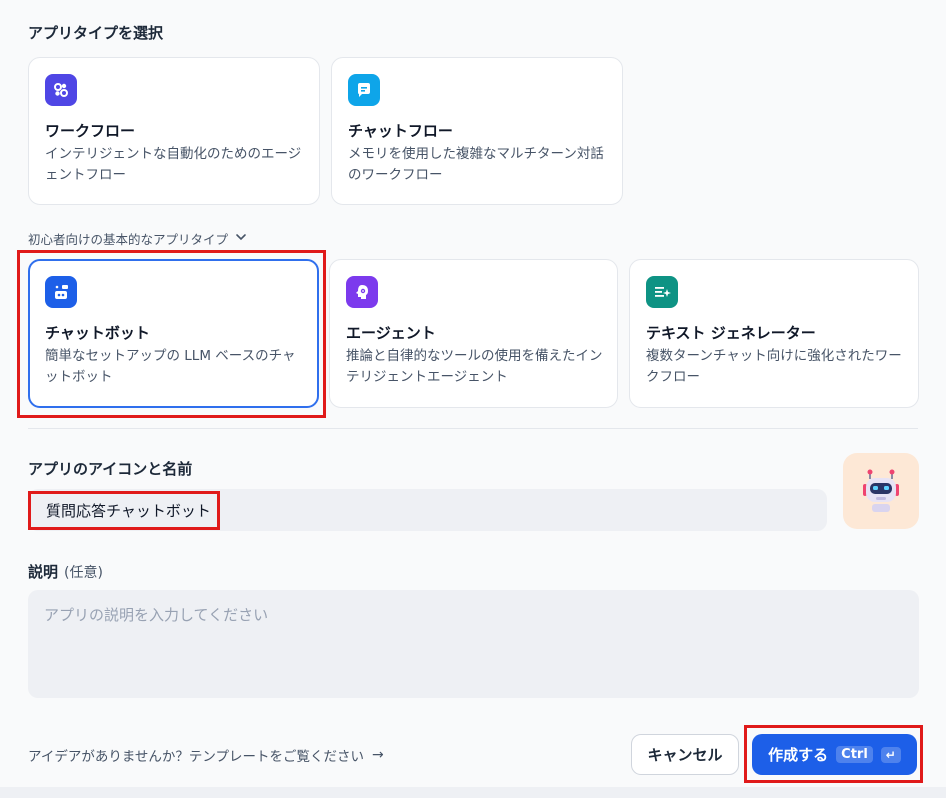 This screenshot has height=798, width=946. Describe the element at coordinates (96, 33) in the screenshot. I see `app-type-title: アプリタイプを選択` at that location.